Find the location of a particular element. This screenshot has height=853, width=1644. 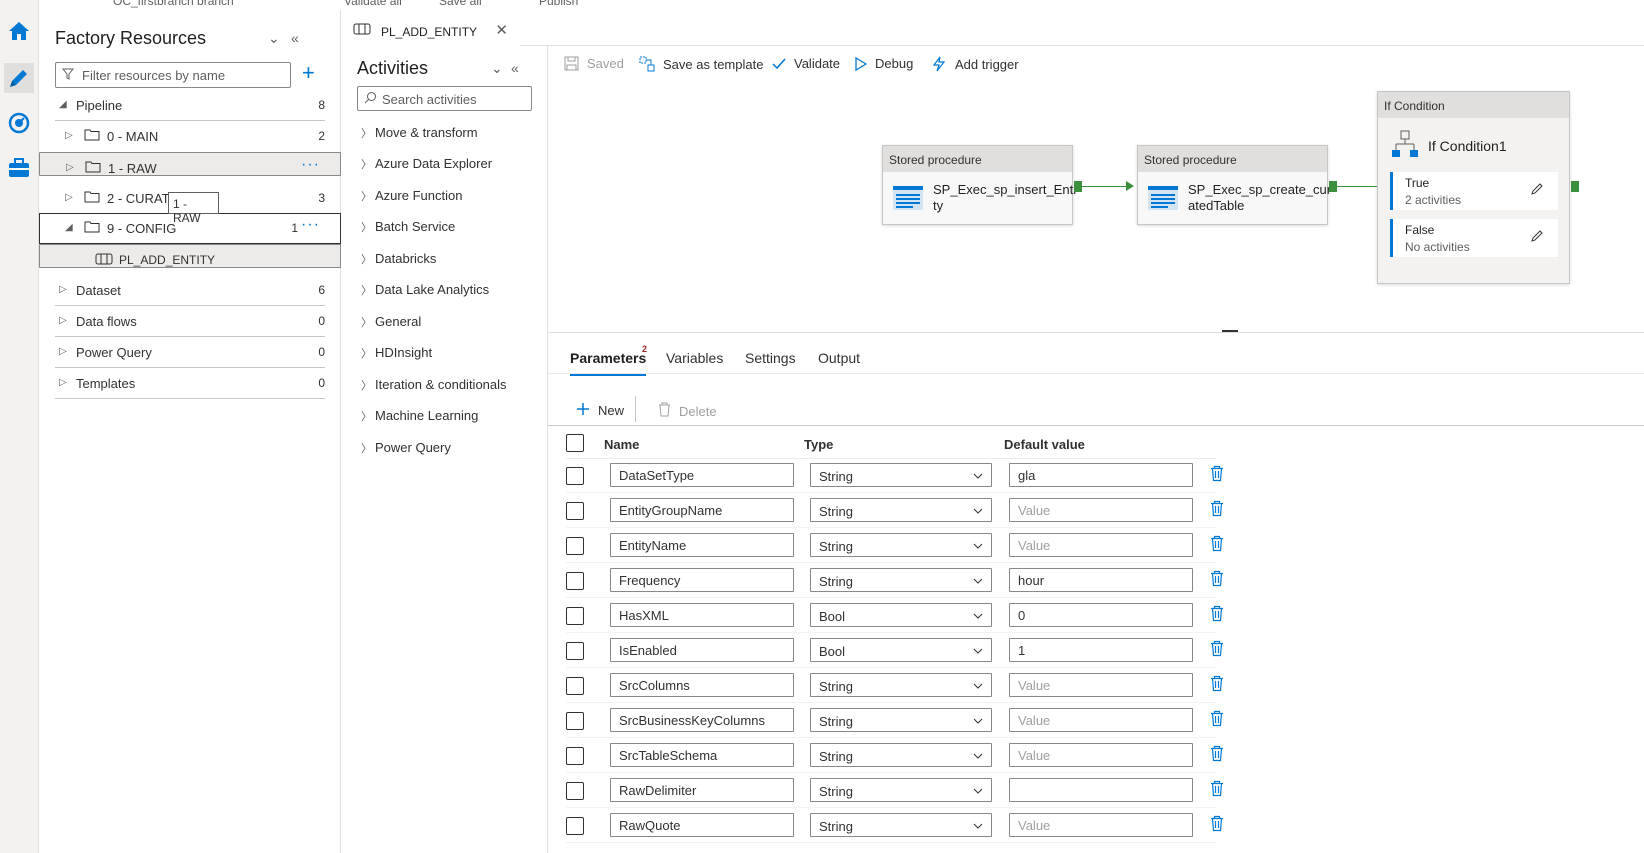

new-parameter-button: New is located at coordinates (600, 410).